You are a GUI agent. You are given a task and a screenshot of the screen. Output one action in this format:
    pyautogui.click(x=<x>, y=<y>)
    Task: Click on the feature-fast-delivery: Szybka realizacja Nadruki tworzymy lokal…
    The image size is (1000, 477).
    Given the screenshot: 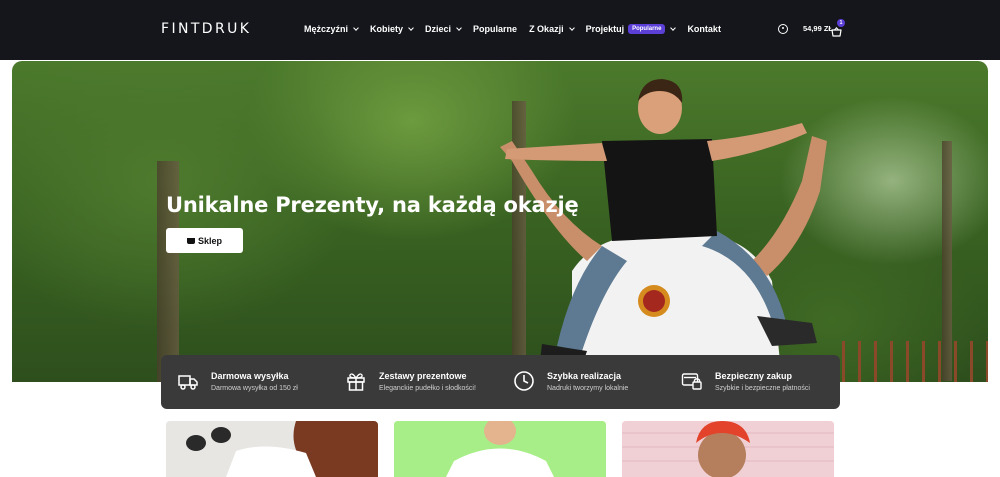 What is the action you would take?
    pyautogui.click(x=570, y=381)
    